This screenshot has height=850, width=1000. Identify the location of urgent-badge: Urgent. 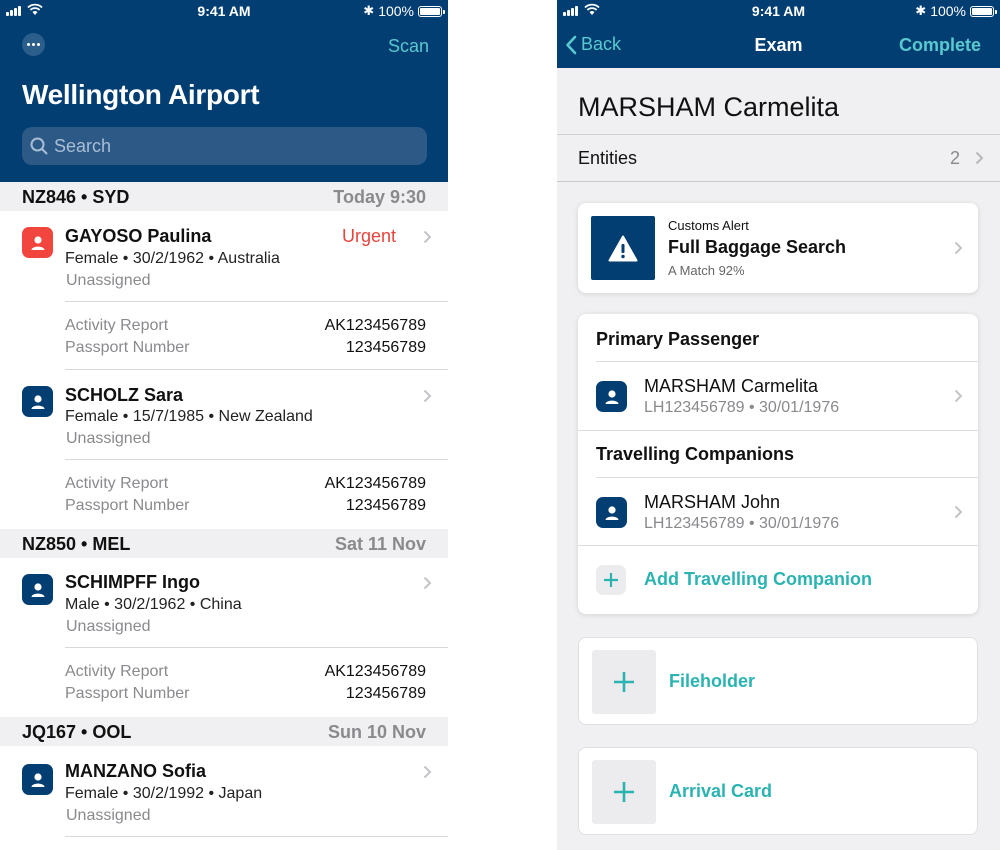
(368, 236).